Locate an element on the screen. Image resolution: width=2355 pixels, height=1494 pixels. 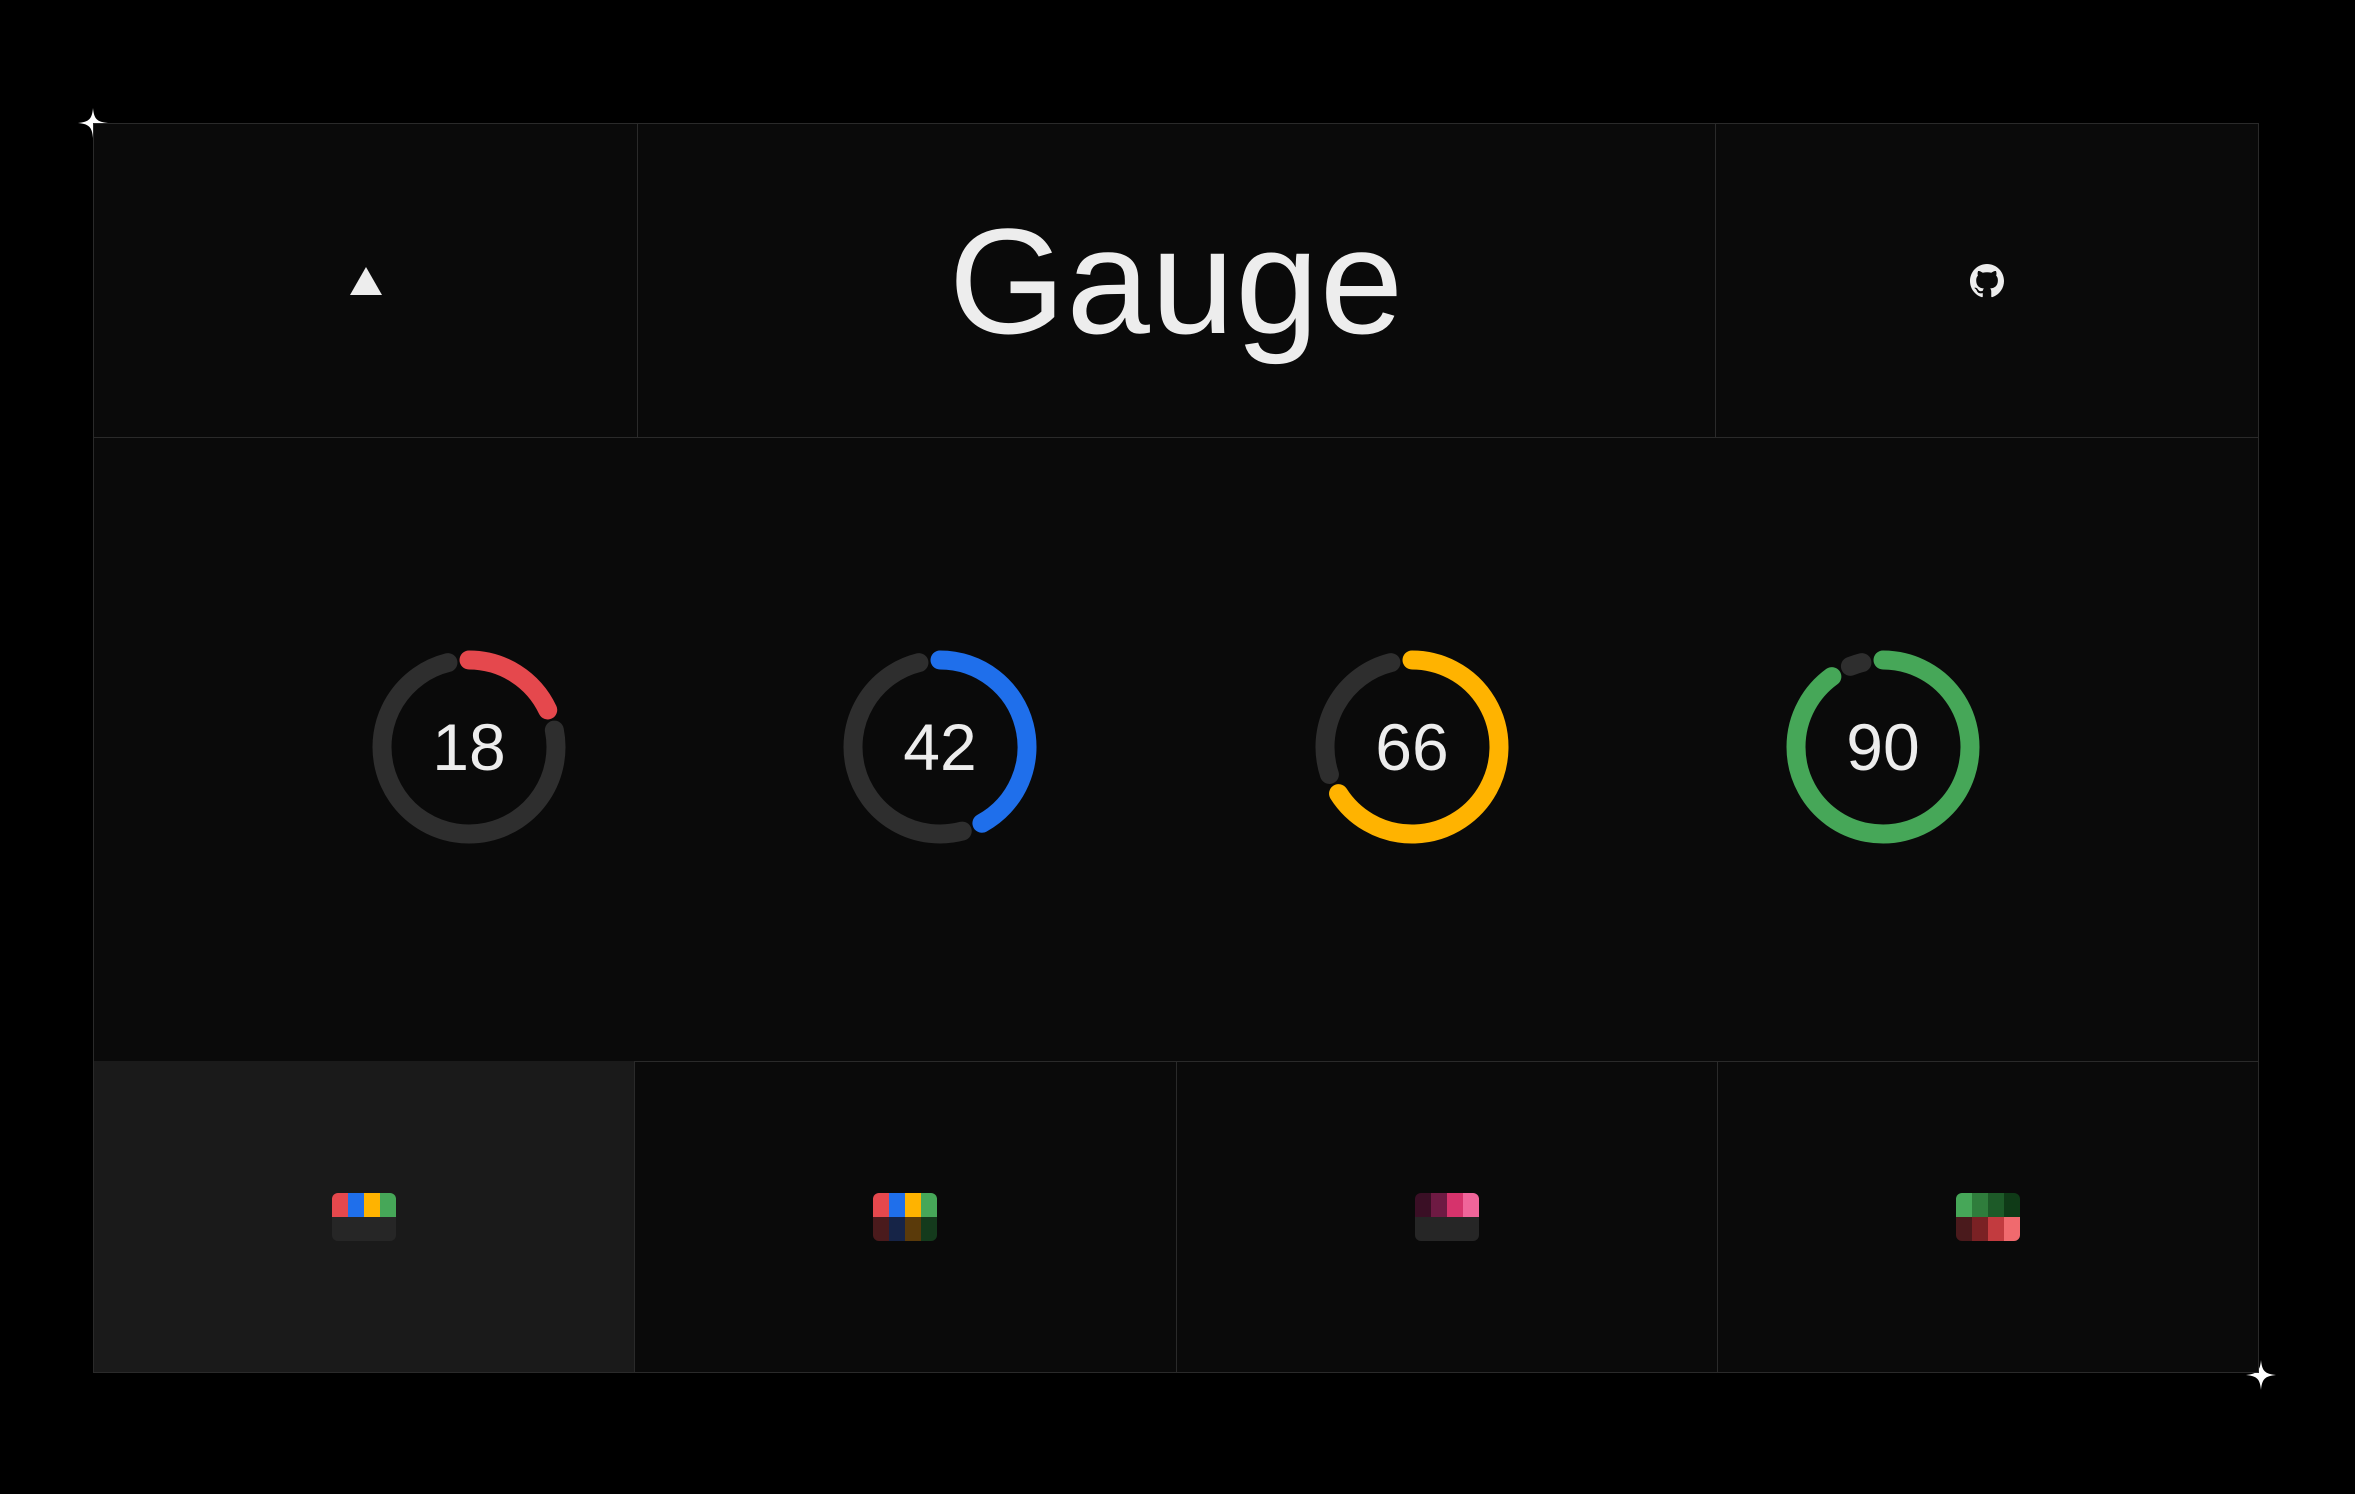
gauge: 42 is located at coordinates (940, 747).